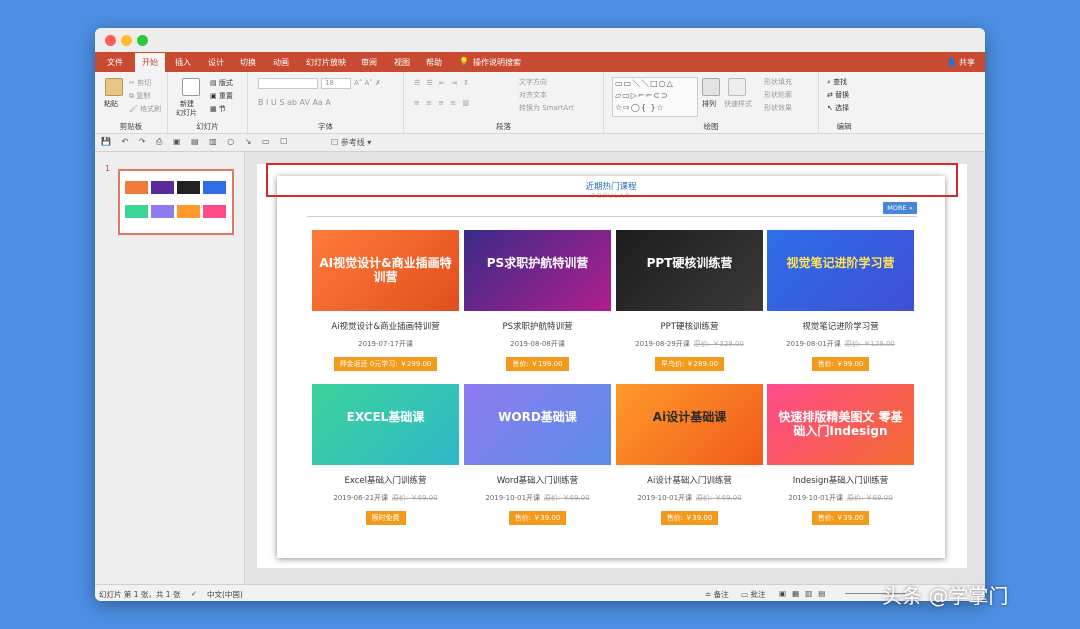 Image resolution: width=1080 pixels, height=629 pixels. Describe the element at coordinates (738, 104) in the screenshot. I see `quick-styles-button: 快速样式` at that location.